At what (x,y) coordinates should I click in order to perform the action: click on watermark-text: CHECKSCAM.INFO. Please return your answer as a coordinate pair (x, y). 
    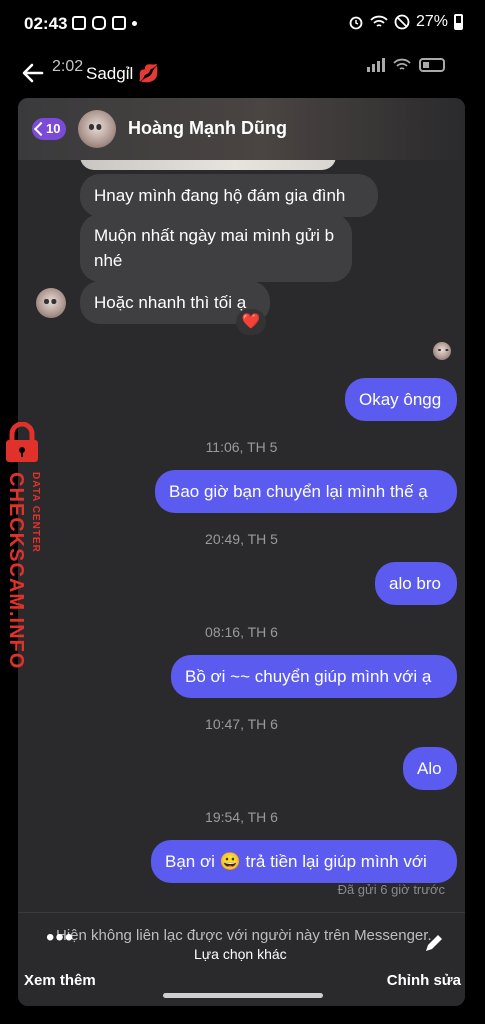
    Looking at the image, I should click on (16, 571).